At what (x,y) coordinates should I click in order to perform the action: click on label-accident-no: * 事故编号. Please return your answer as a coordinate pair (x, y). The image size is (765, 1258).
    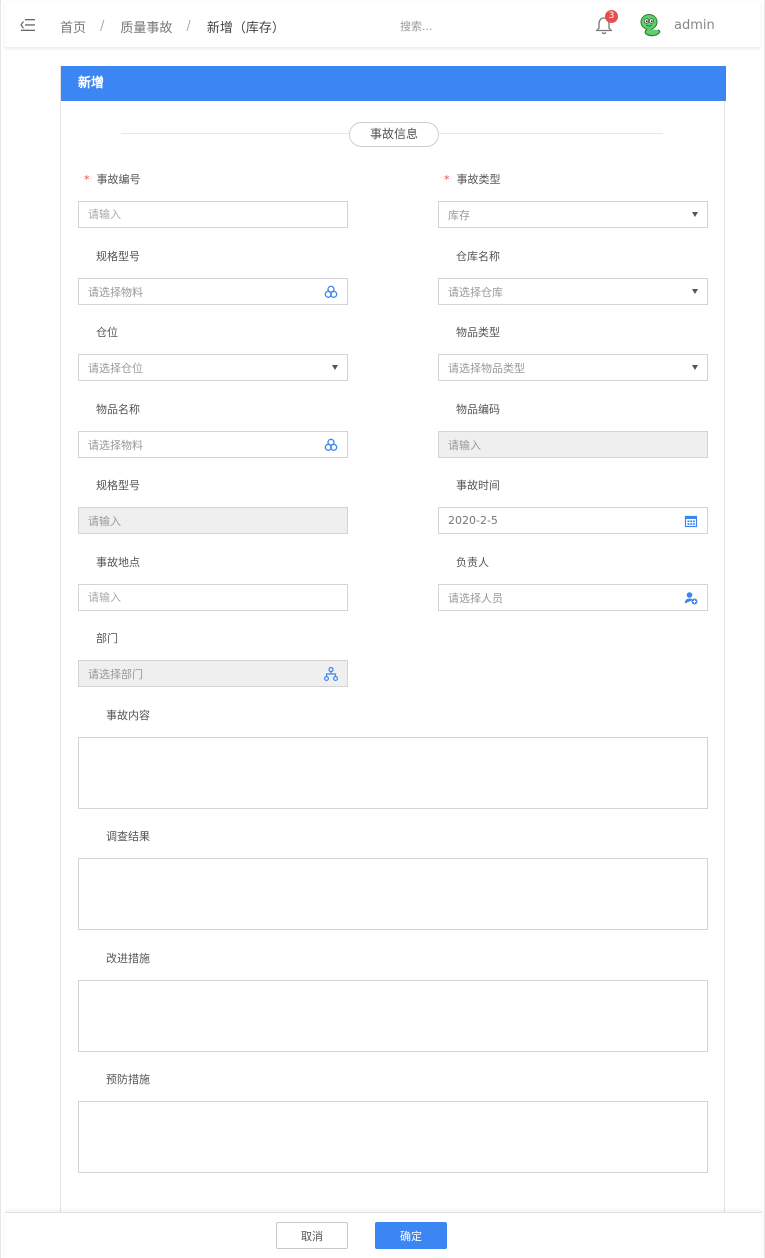
    Looking at the image, I should click on (112, 179).